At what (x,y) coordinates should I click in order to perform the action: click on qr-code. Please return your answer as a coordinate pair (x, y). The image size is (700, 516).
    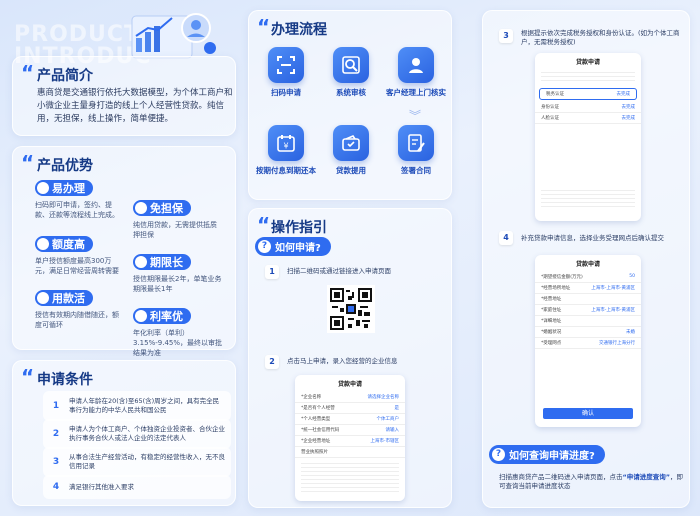
    Looking at the image, I should click on (351, 309).